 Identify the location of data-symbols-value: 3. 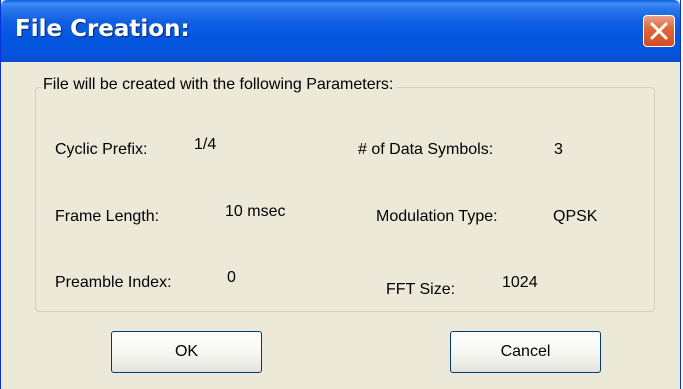
(558, 149).